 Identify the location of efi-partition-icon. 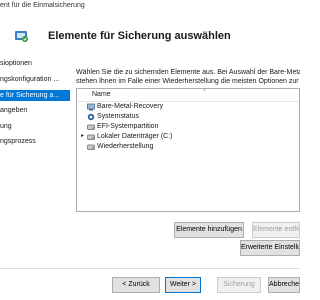
(91, 127).